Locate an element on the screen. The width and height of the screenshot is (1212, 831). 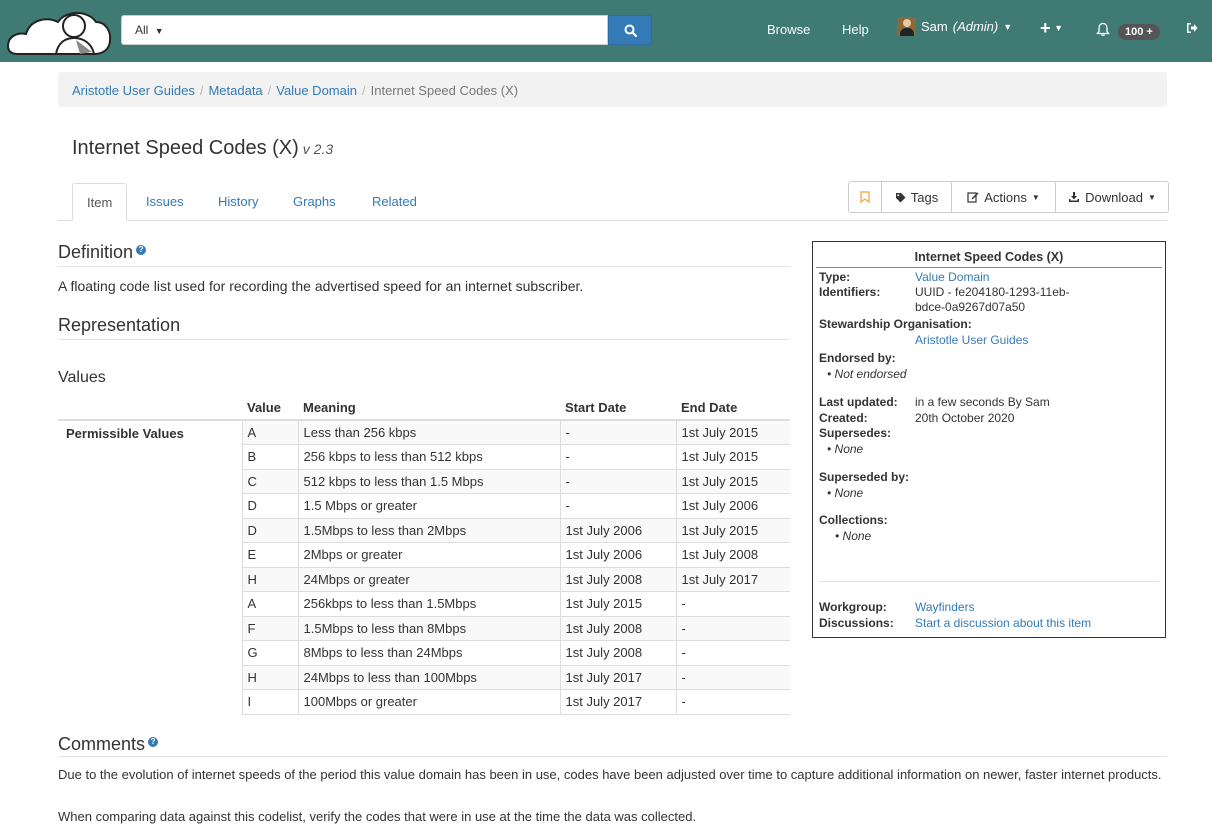
start-discussion-link: Start a discussion about this item is located at coordinates (1003, 623).